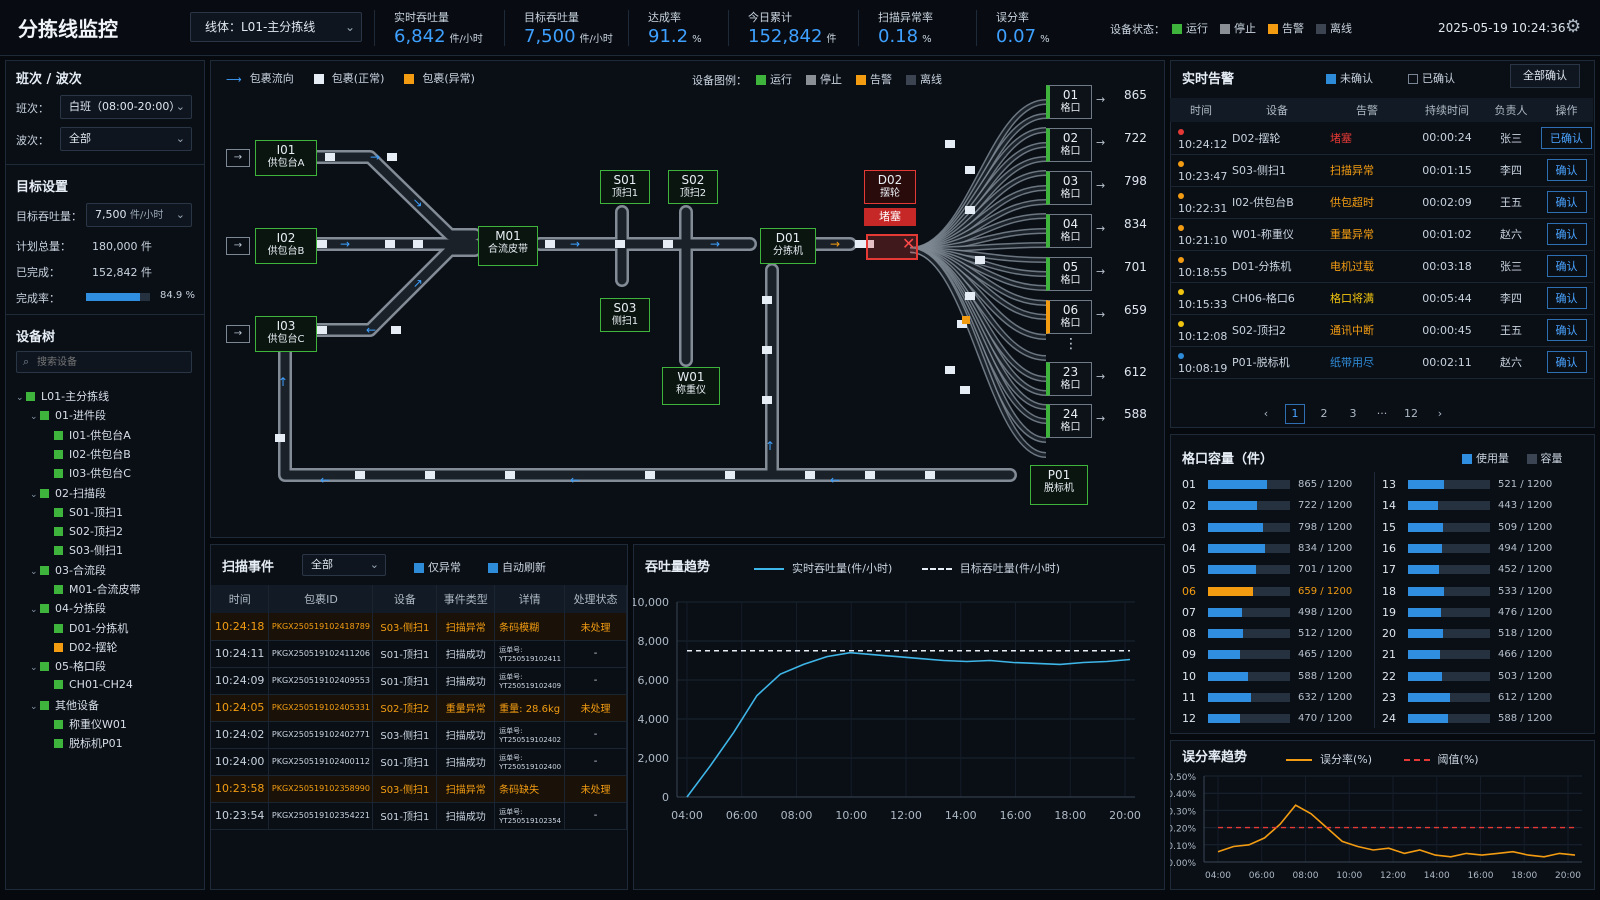 The width and height of the screenshot is (1600, 900). Describe the element at coordinates (1381, 202) in the screenshot. I see `alarm-row: 10:22:31 I02-供包台B 供包超时 00:02:09 王五 确认` at that location.